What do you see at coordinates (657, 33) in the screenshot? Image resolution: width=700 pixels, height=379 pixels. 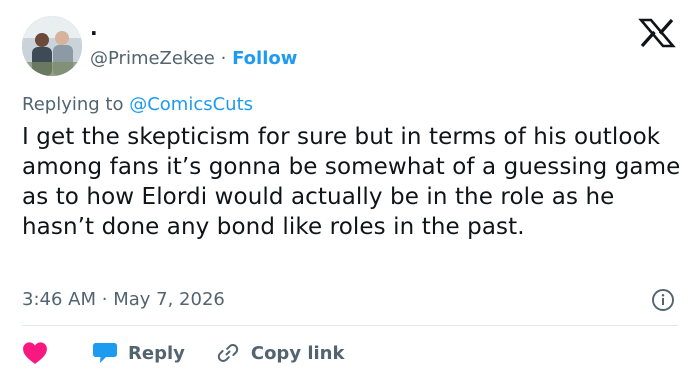 I see `x-logo-icon` at bounding box center [657, 33].